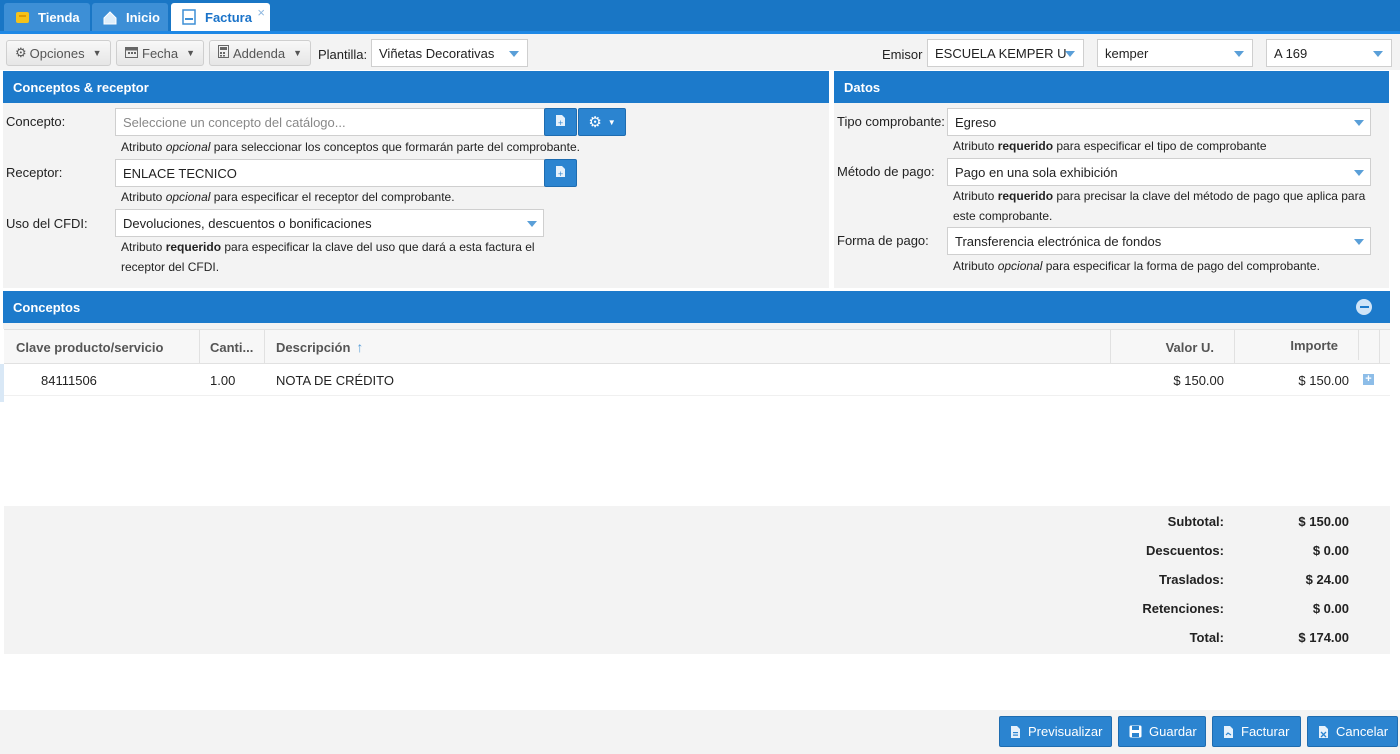 This screenshot has width=1400, height=754. Describe the element at coordinates (1206, 637) in the screenshot. I see `total-label: Total:` at that location.